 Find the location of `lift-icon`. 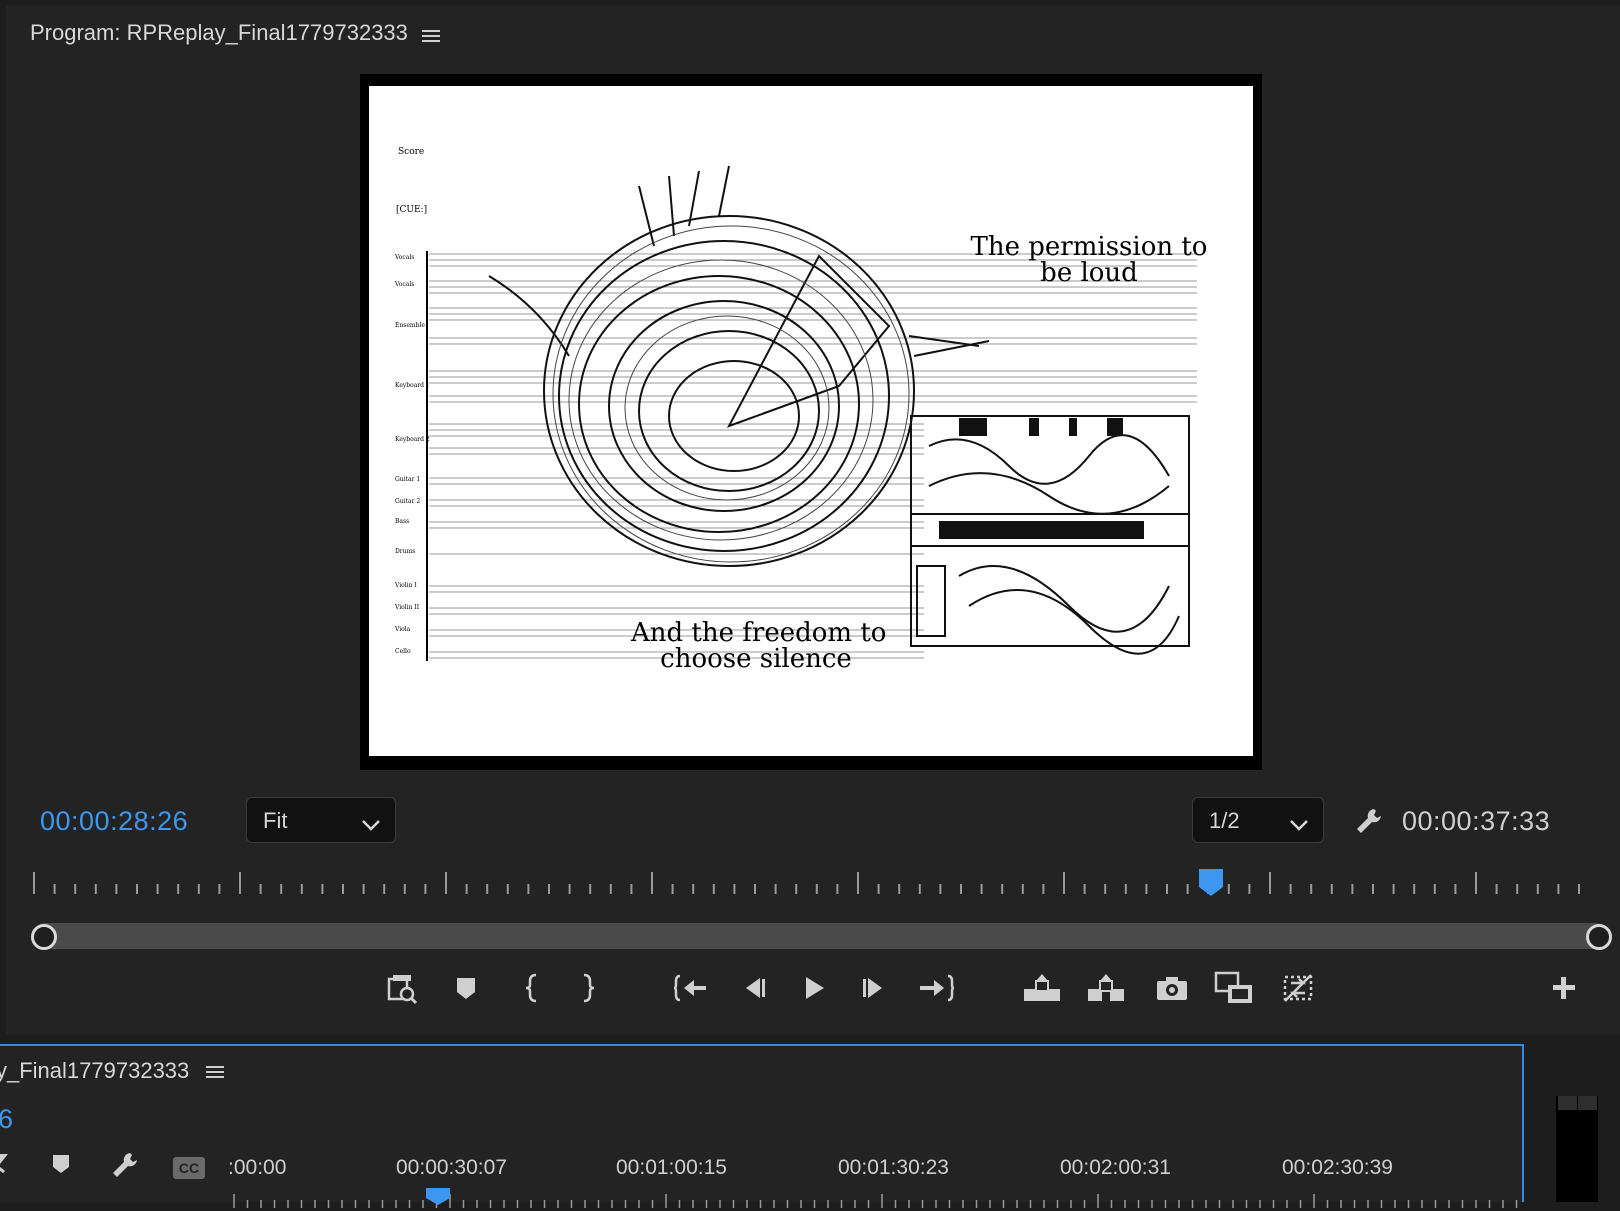

lift-icon is located at coordinates (1042, 988).